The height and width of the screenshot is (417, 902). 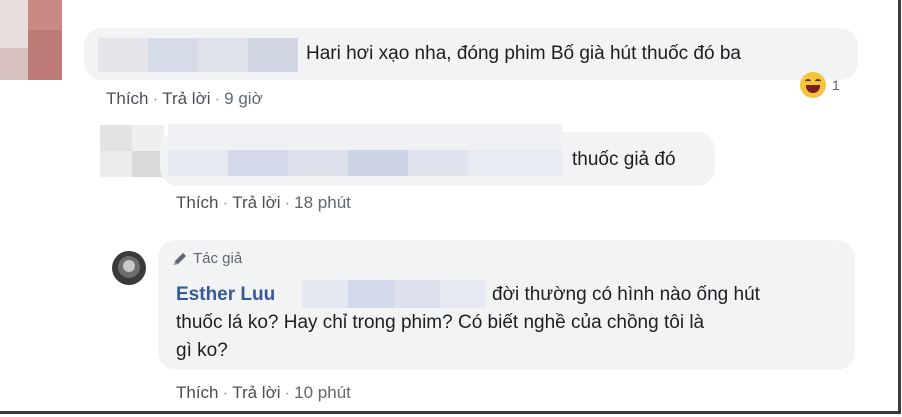 What do you see at coordinates (322, 392) in the screenshot?
I see `timestamp: 10 phút` at bounding box center [322, 392].